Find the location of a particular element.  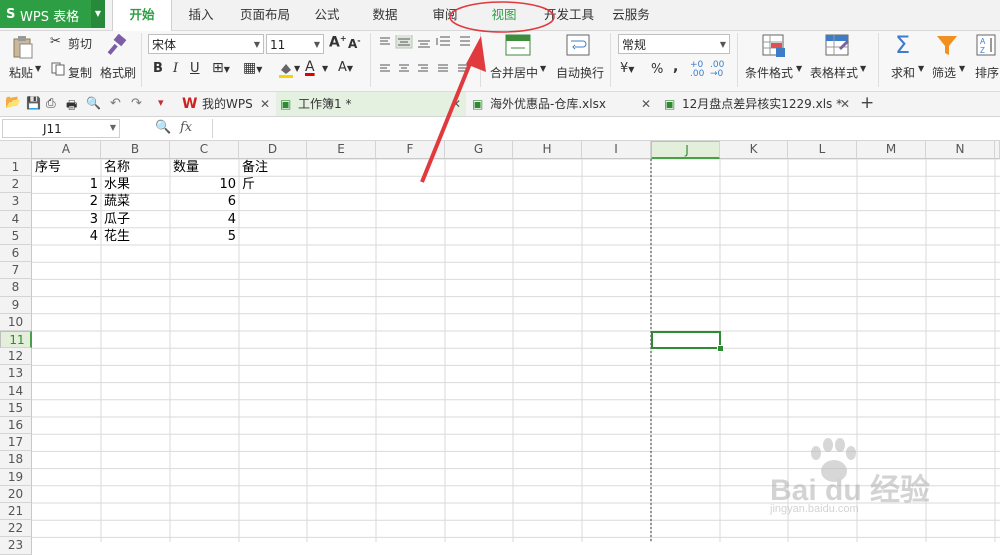

annotation-overlay is located at coordinates (487, 92).